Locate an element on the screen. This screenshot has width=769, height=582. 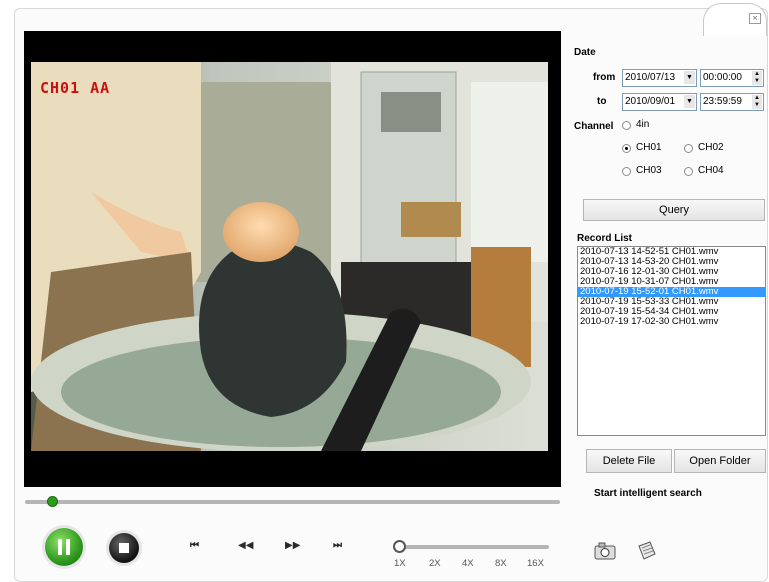
fast-forward-icon: ▶▶ is located at coordinates (292, 545).